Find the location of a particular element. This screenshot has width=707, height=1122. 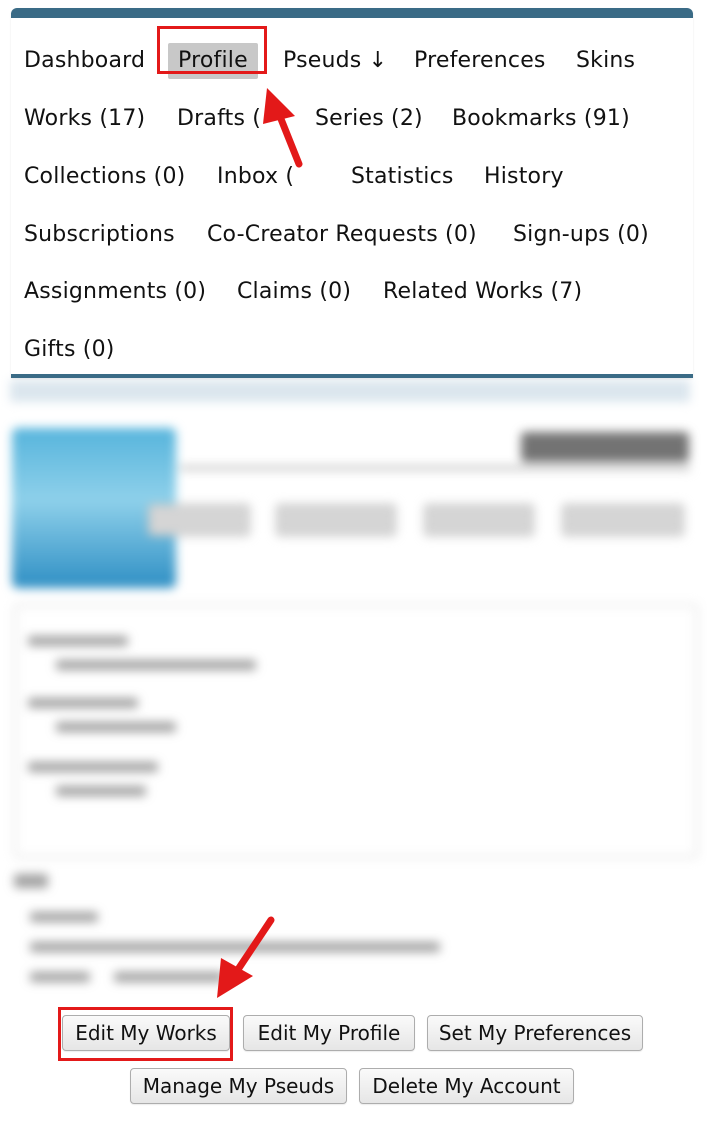

blurred-header-band is located at coordinates (350, 391).